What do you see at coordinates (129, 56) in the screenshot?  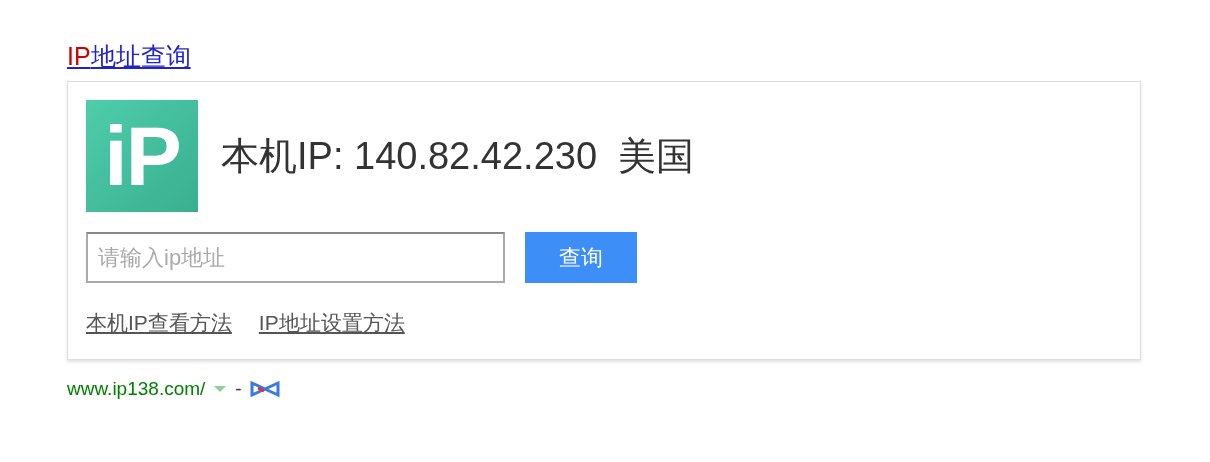 I see `title-link: IP地址查询` at bounding box center [129, 56].